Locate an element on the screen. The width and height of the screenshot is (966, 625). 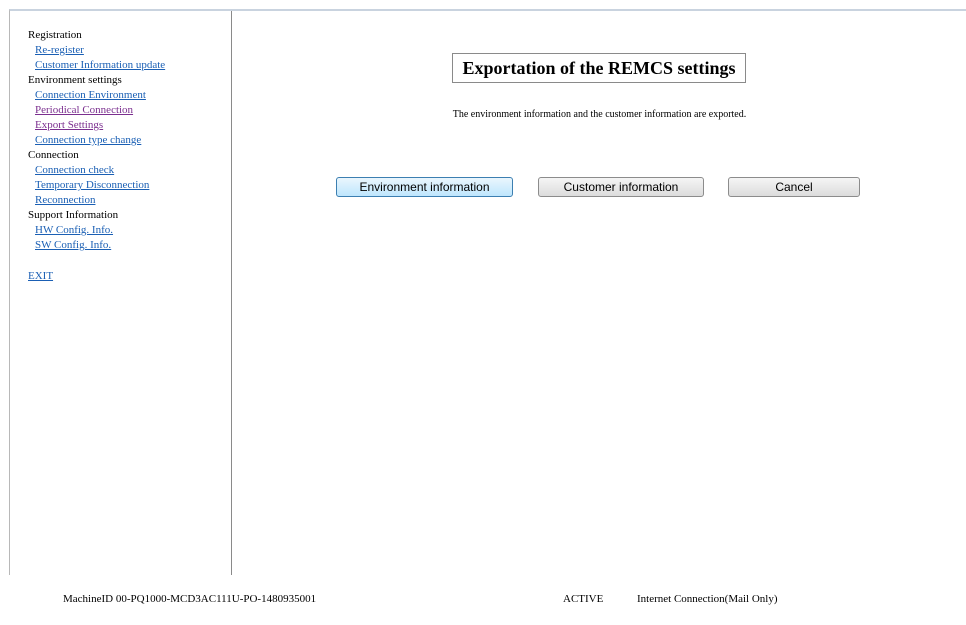
nav-link-connection-environment: Connection Environment is located at coordinates (129, 95).